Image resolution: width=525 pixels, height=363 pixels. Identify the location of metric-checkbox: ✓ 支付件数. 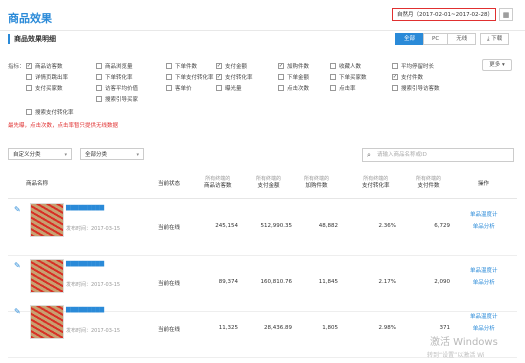
(407, 77).